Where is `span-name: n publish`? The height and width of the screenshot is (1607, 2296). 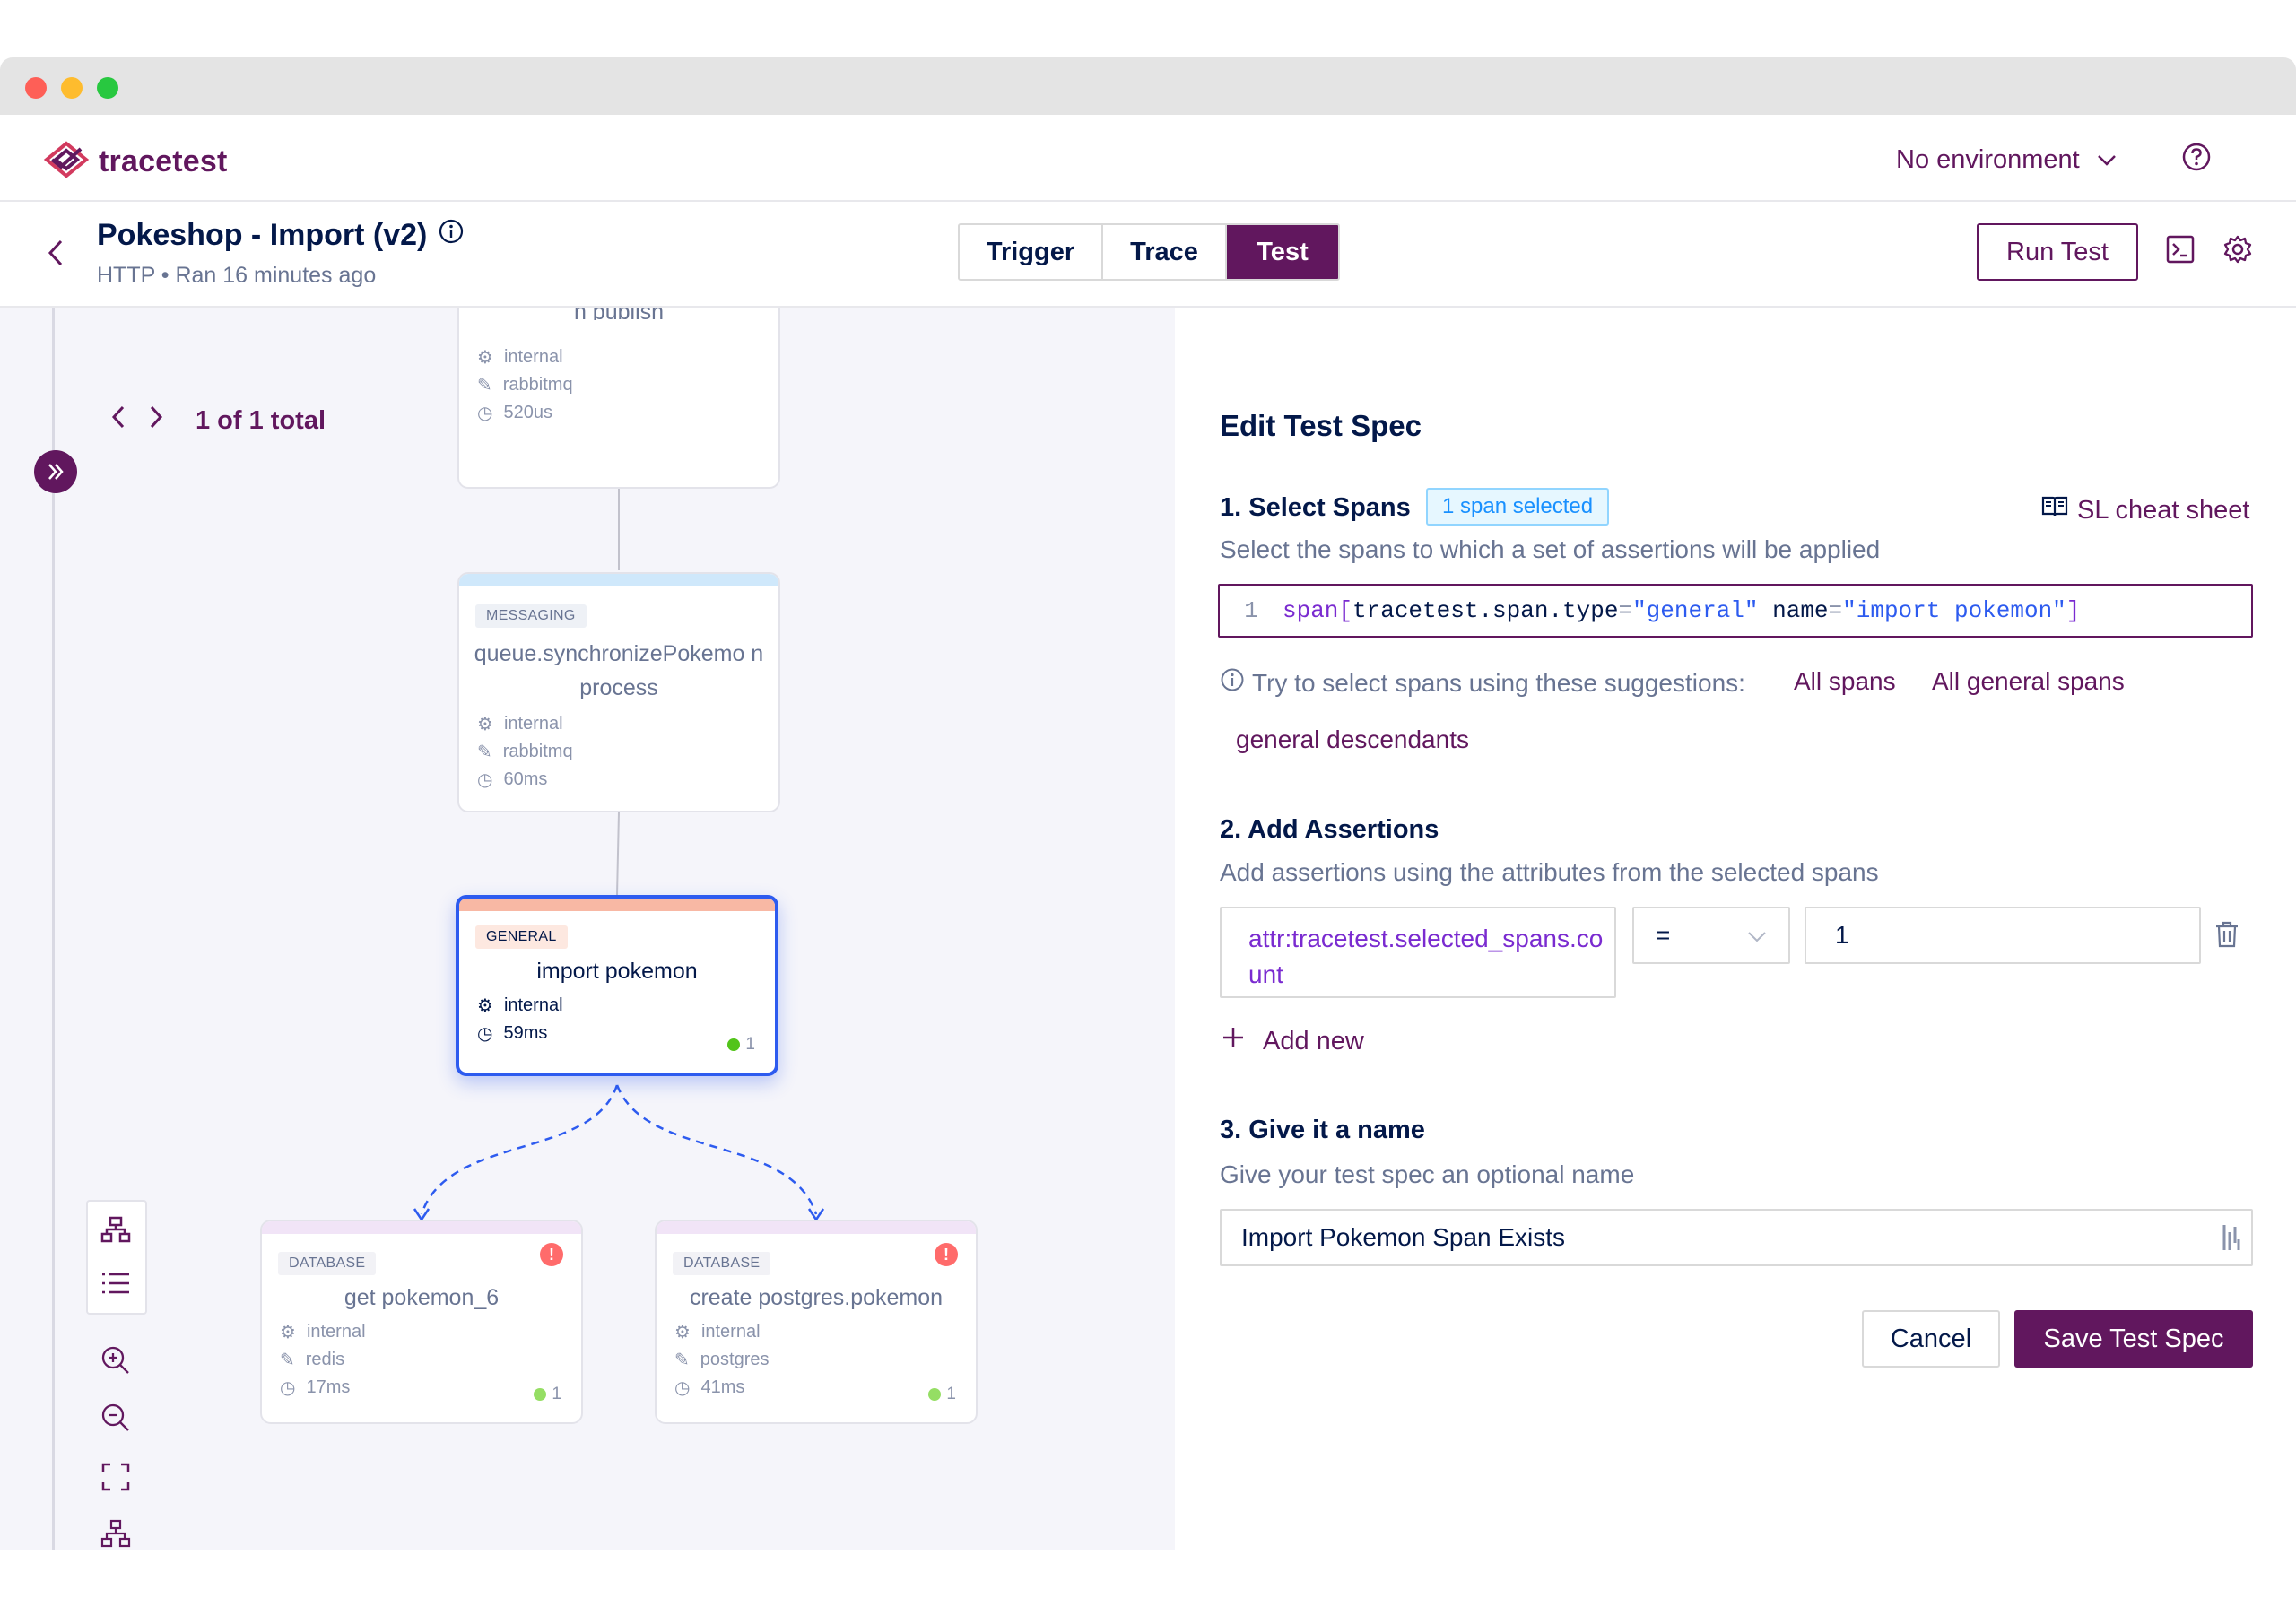 span-name: n publish is located at coordinates (619, 314).